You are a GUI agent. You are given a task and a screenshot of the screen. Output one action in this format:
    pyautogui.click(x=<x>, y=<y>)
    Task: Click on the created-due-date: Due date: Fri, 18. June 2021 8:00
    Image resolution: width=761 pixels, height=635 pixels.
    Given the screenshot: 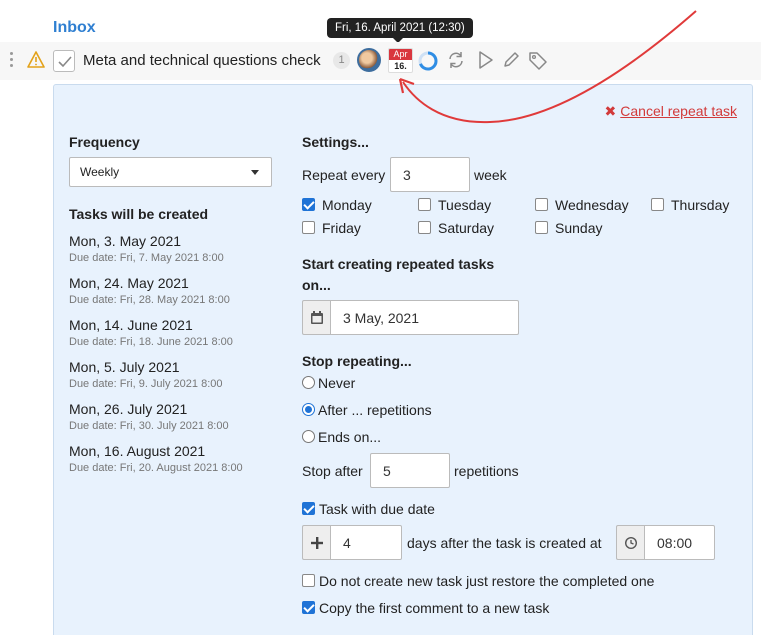 What is the action you would take?
    pyautogui.click(x=151, y=342)
    